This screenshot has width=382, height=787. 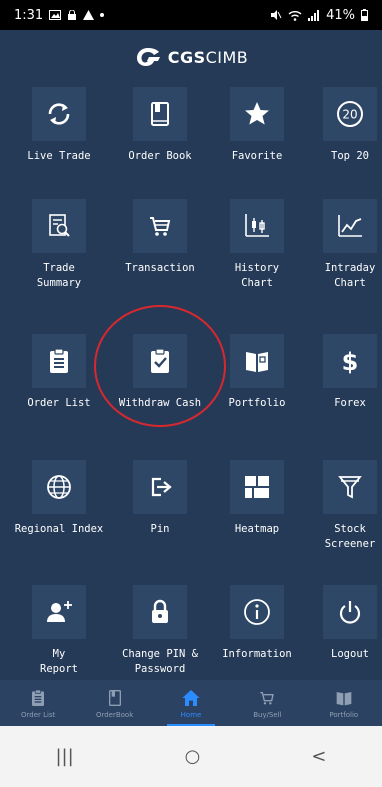 What do you see at coordinates (257, 612) in the screenshot?
I see `info-icon` at bounding box center [257, 612].